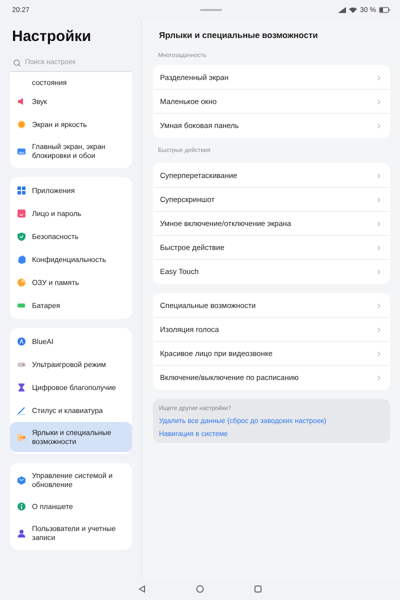 This screenshot has width=400, height=600. What do you see at coordinates (21, 190) in the screenshot?
I see `grid-icon` at bounding box center [21, 190].